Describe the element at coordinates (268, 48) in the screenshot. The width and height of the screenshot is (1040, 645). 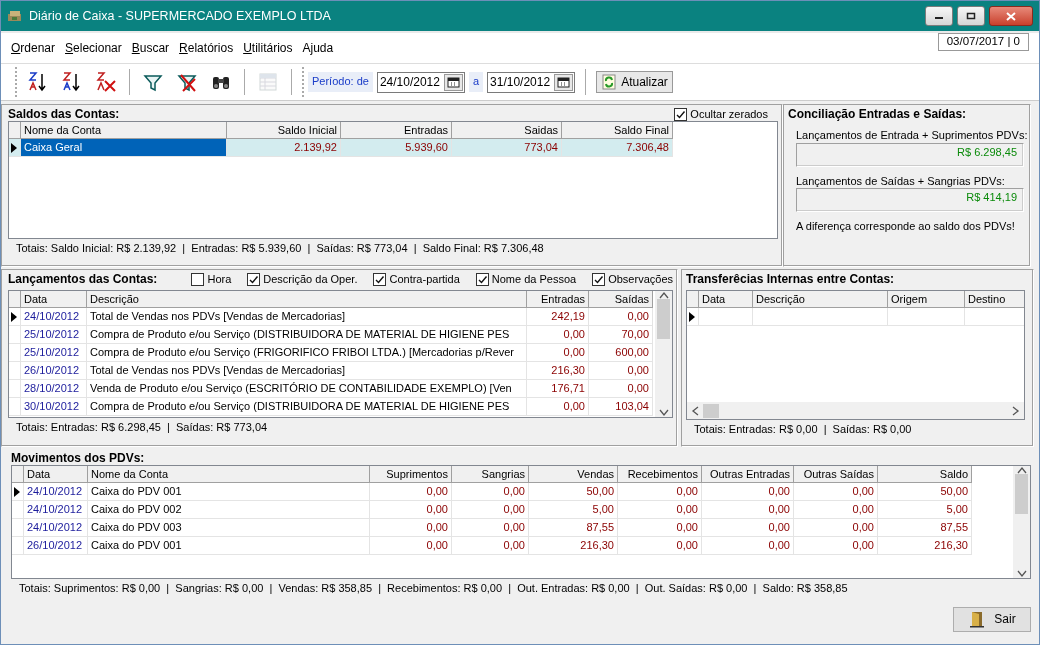
I see `menu-item: Utilitários` at that location.